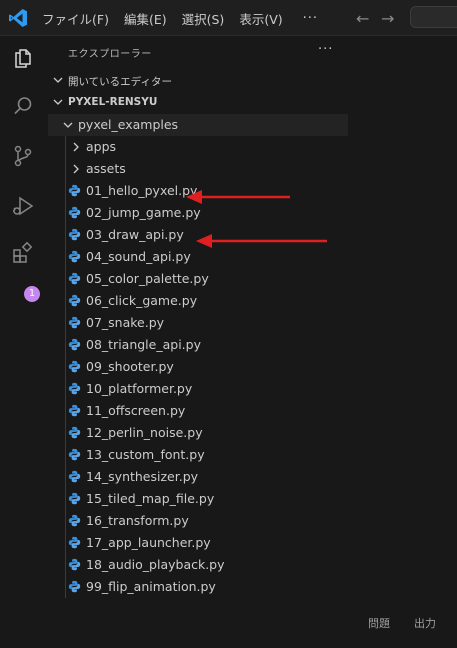 This screenshot has height=648, width=457. I want to click on file-label: 99_flip_animation.py, so click(151, 586).